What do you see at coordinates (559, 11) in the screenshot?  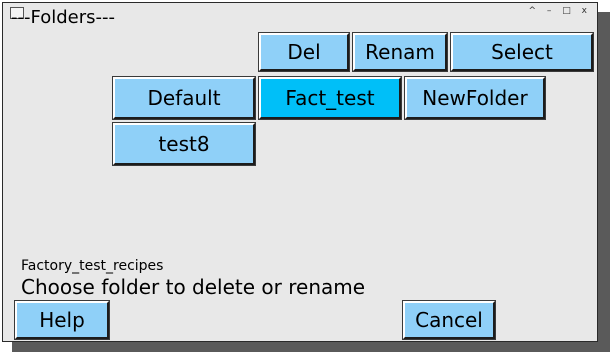 I see `window-controls: ^ – □ x` at bounding box center [559, 11].